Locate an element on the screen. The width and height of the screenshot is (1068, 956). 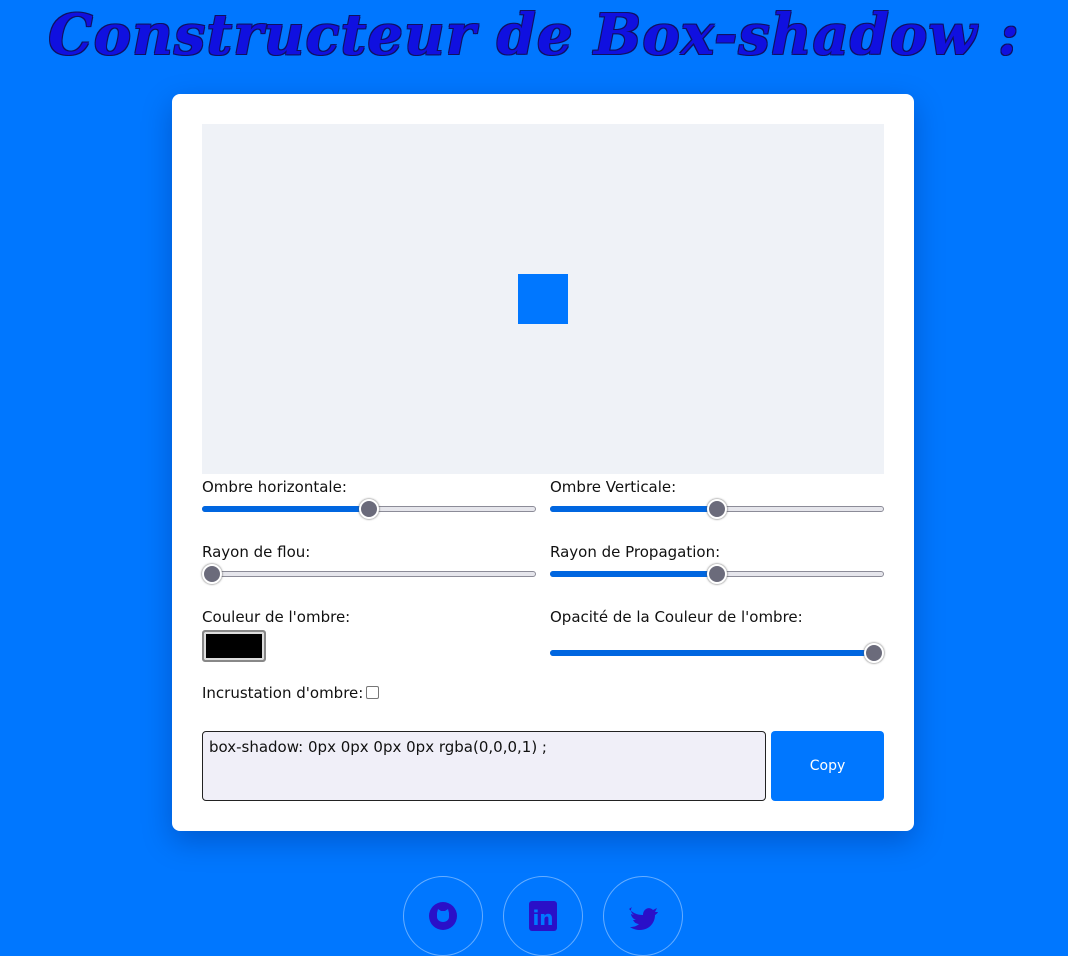
github-link is located at coordinates (443, 916).